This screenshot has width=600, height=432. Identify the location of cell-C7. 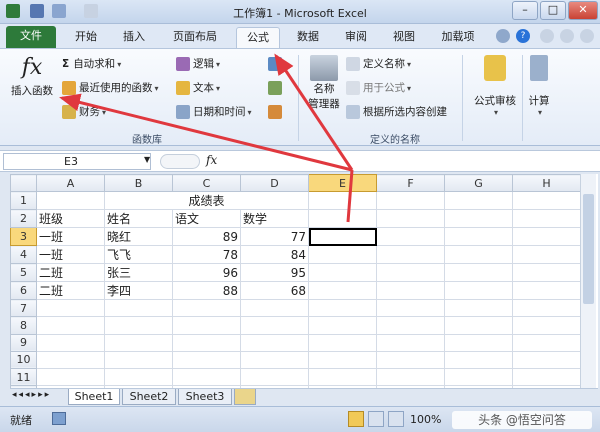
(206, 308).